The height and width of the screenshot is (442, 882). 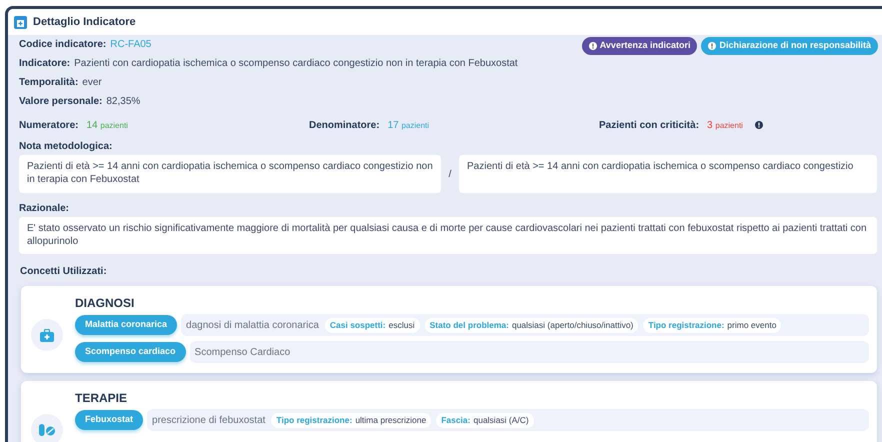 I want to click on numerator-note: Pazienti di età >= 14 anni con cardiopatia ischemica o scompenso cardiaco congestizio non in terapia con Febuxostat, so click(x=230, y=174).